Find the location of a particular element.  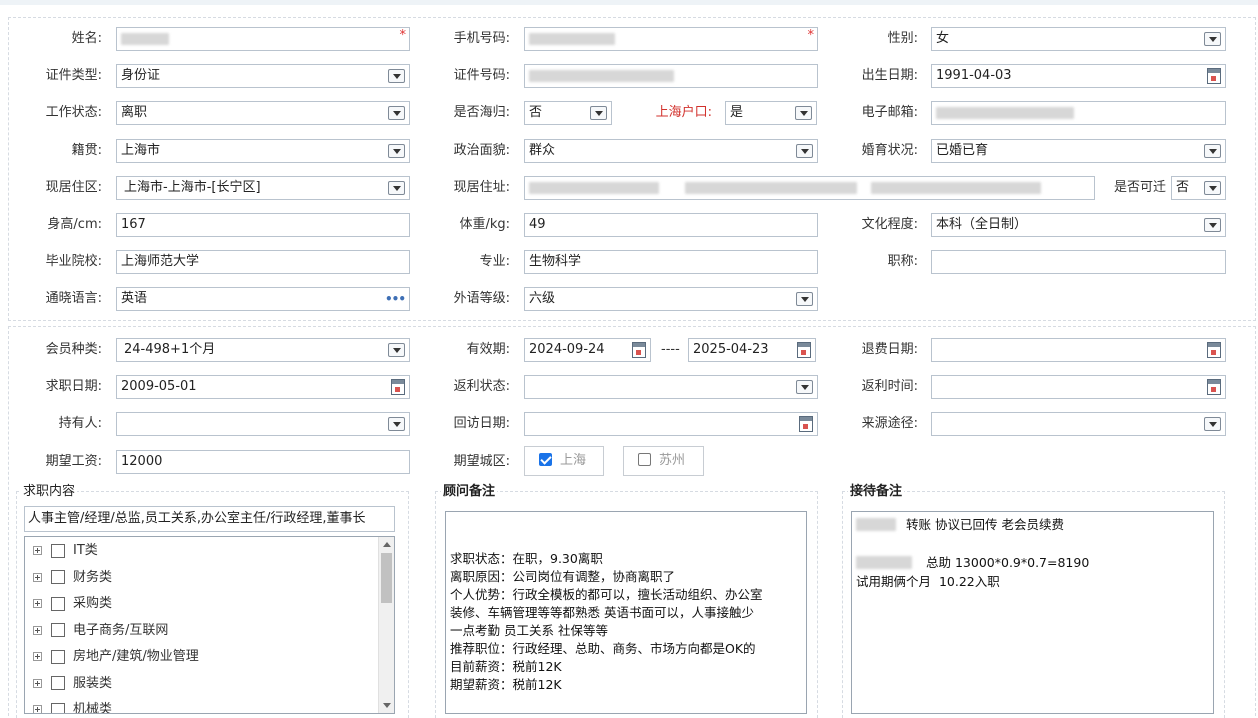

tree-item: 采购类 is located at coordinates (209, 604).